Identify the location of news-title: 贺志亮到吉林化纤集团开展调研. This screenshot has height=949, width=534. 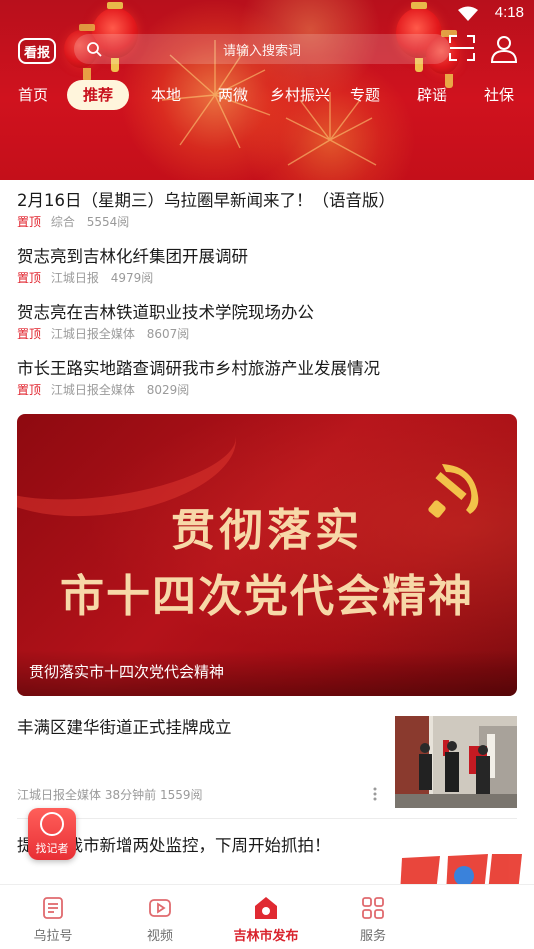
(132, 256).